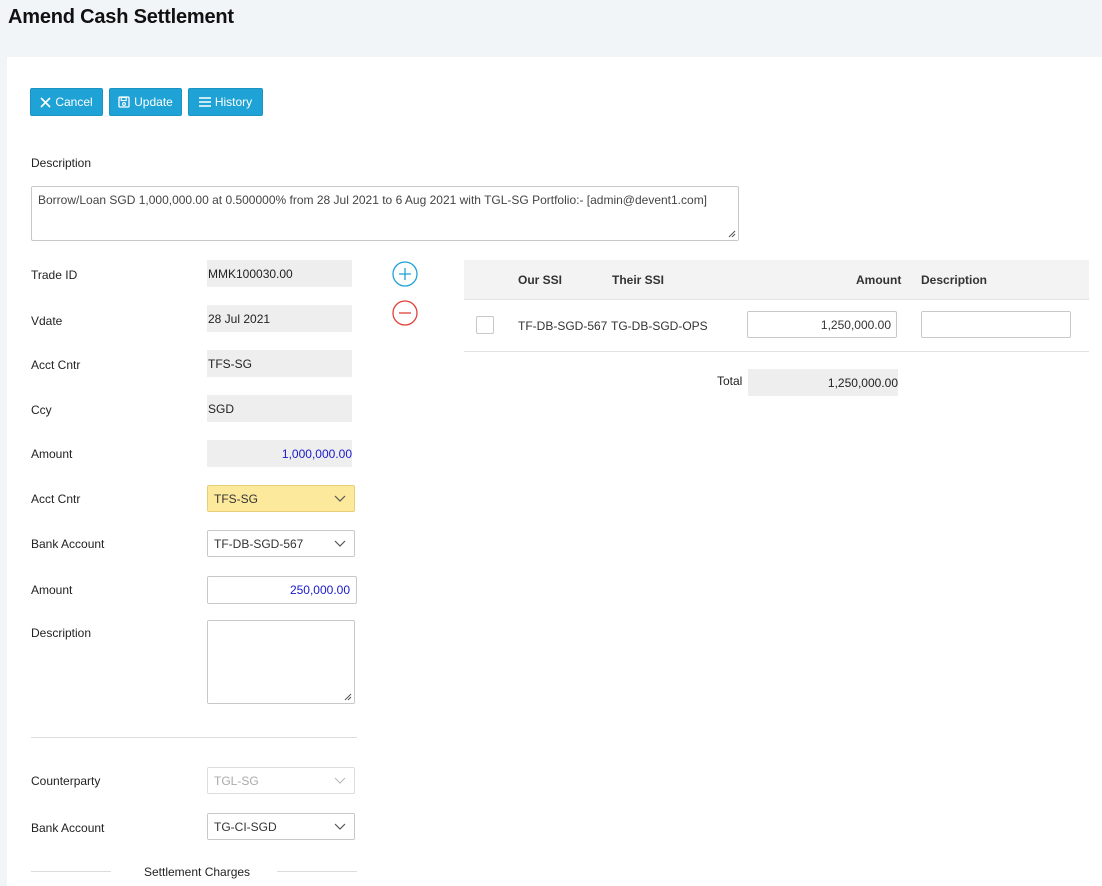  Describe the element at coordinates (68, 544) in the screenshot. I see `settlement-bank-account-label: Bank Account` at that location.